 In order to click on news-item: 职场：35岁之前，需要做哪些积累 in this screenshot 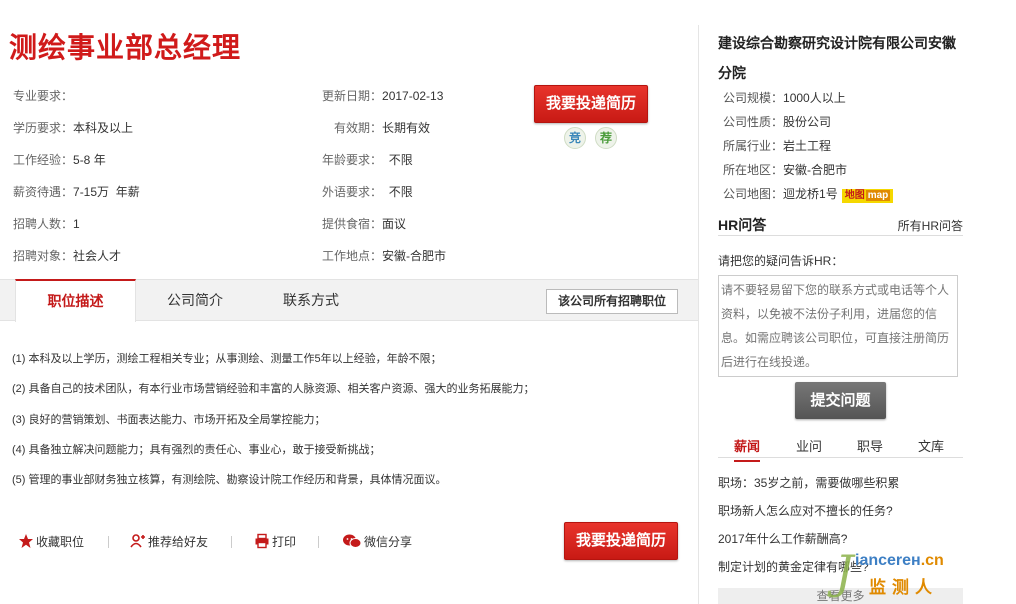, I will do `click(808, 482)`.